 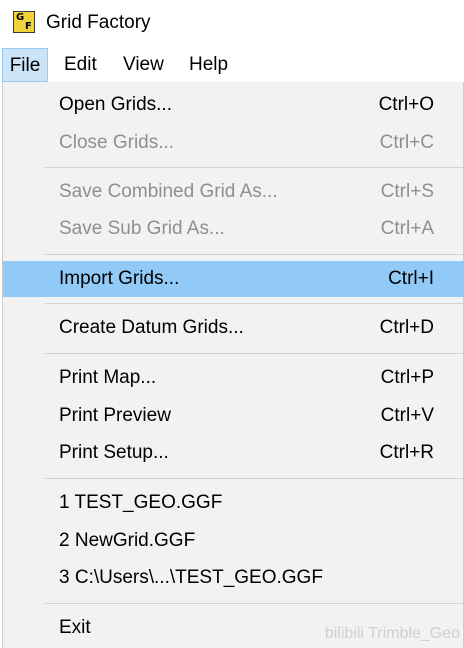 What do you see at coordinates (75, 627) in the screenshot?
I see `menu-item-label: Exit` at bounding box center [75, 627].